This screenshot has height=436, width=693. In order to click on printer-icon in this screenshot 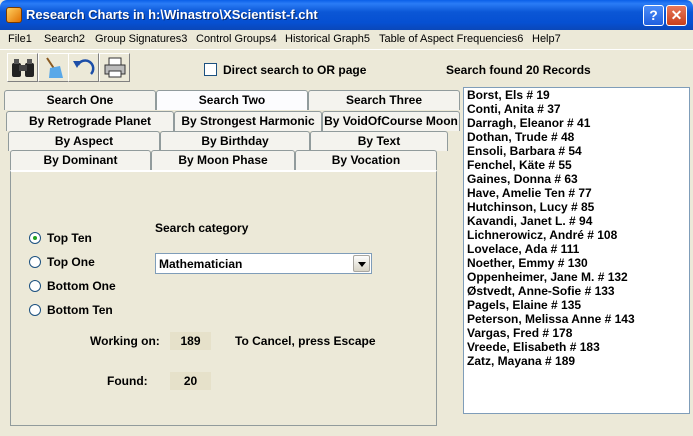, I will do `click(115, 67)`.